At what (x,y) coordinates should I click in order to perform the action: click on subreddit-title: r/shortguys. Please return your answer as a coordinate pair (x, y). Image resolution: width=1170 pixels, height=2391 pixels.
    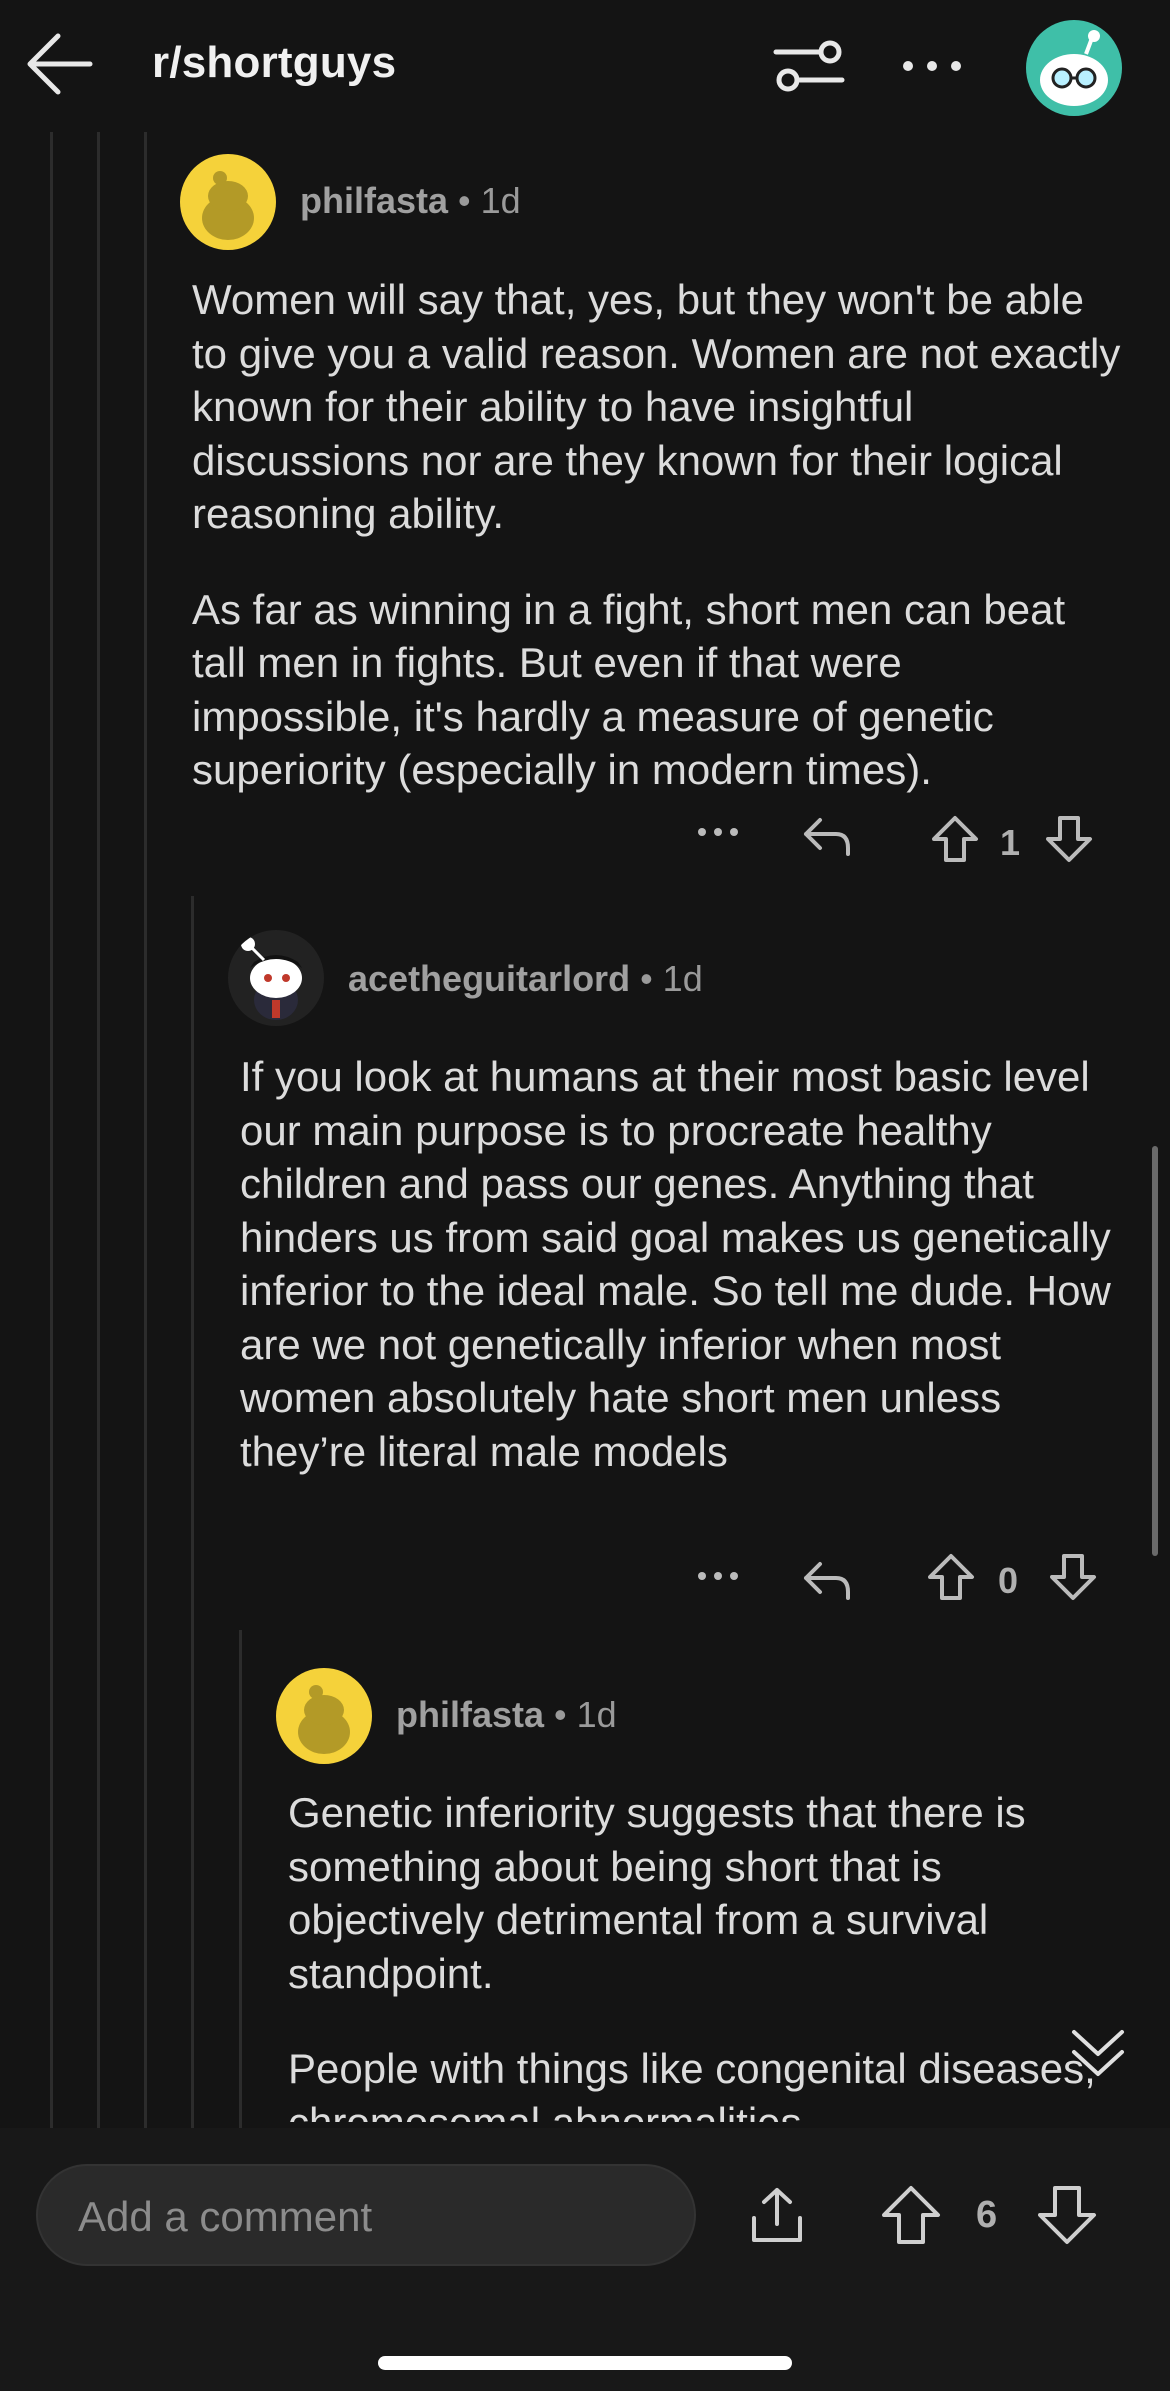
    Looking at the image, I should click on (274, 63).